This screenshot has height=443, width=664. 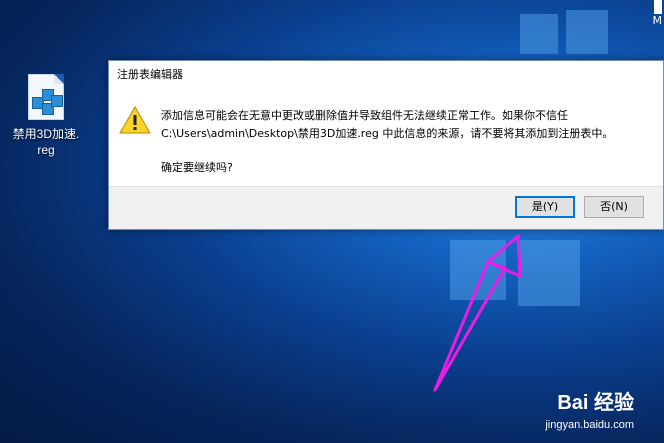 I want to click on watermark-site: jingyan.baidu.com, so click(x=589, y=424).